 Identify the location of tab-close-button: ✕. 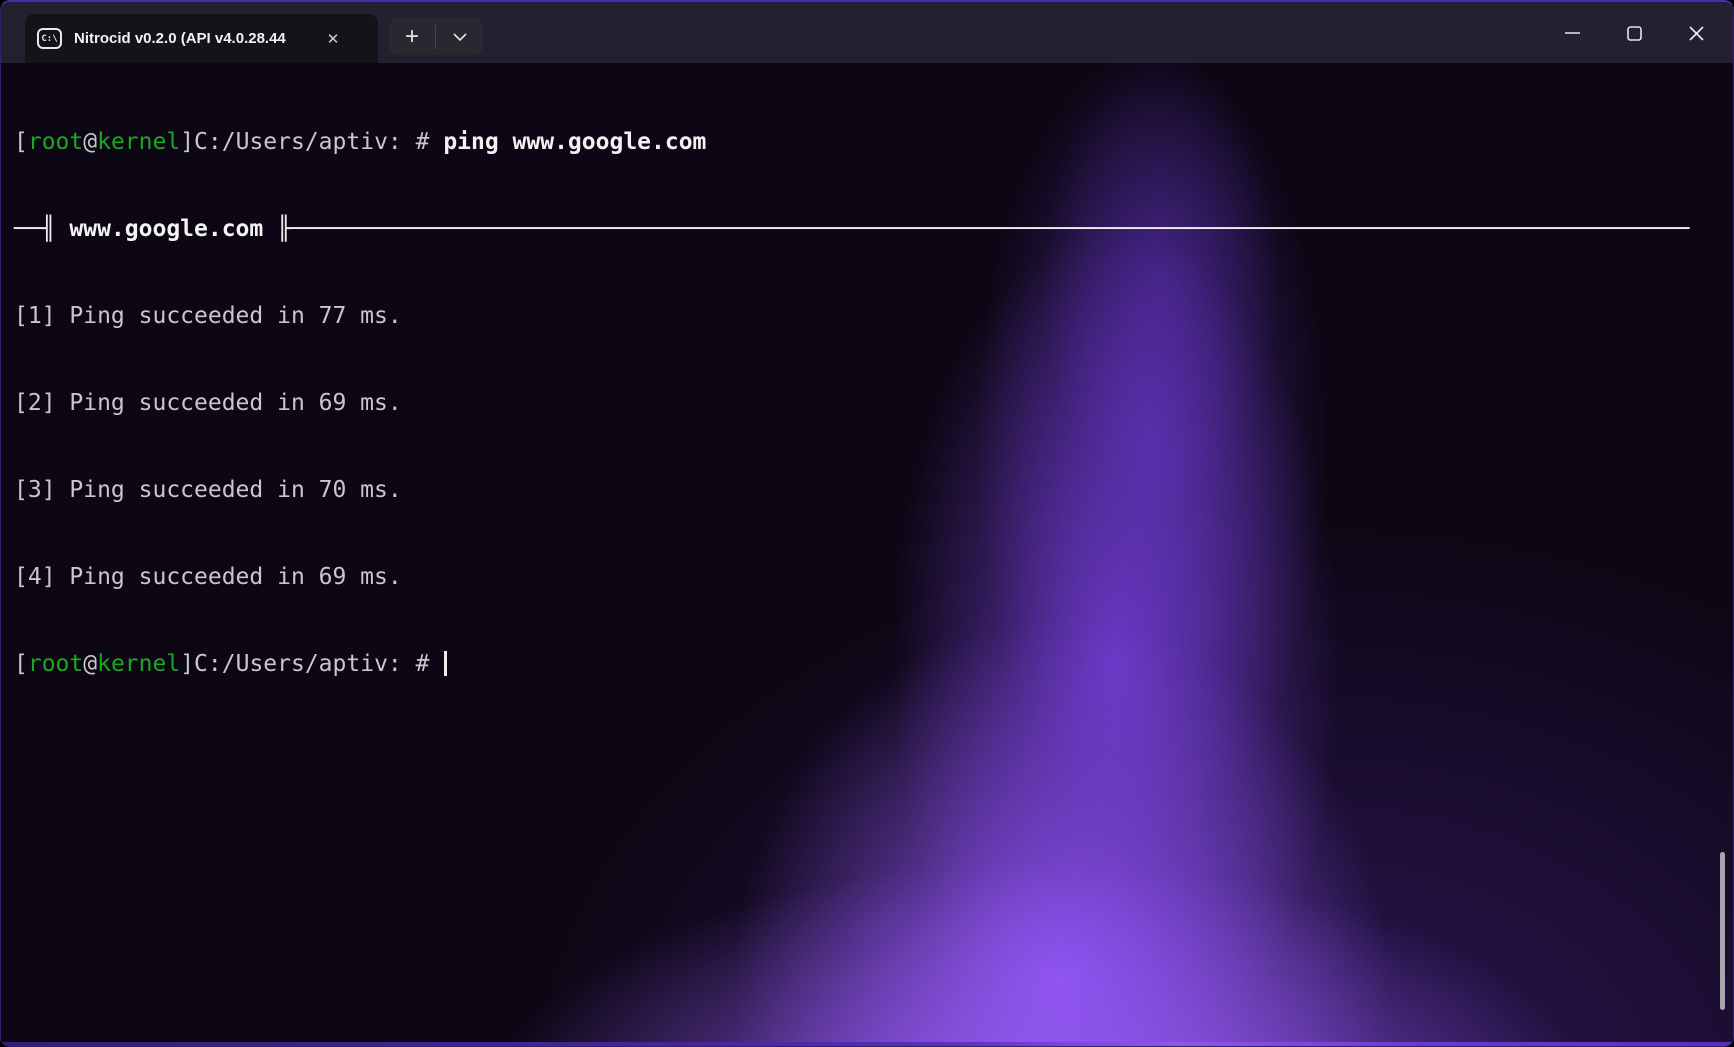
(333, 39).